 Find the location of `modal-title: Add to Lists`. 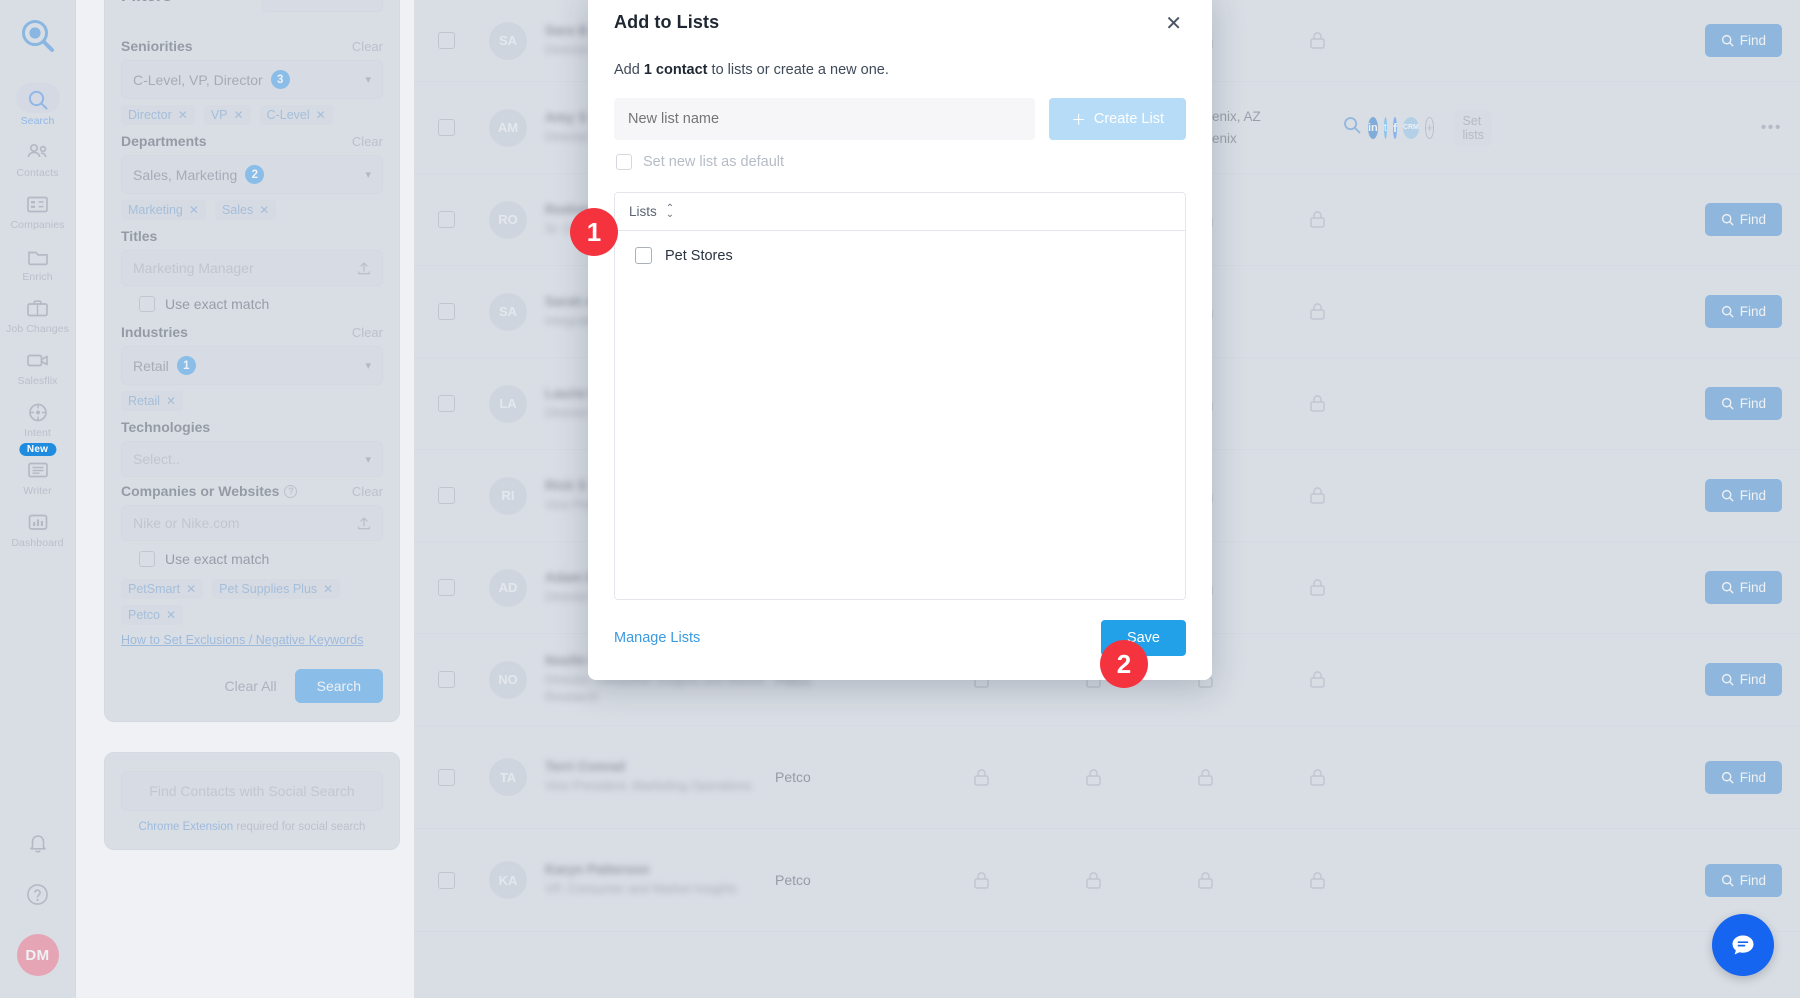

modal-title: Add to Lists is located at coordinates (667, 22).